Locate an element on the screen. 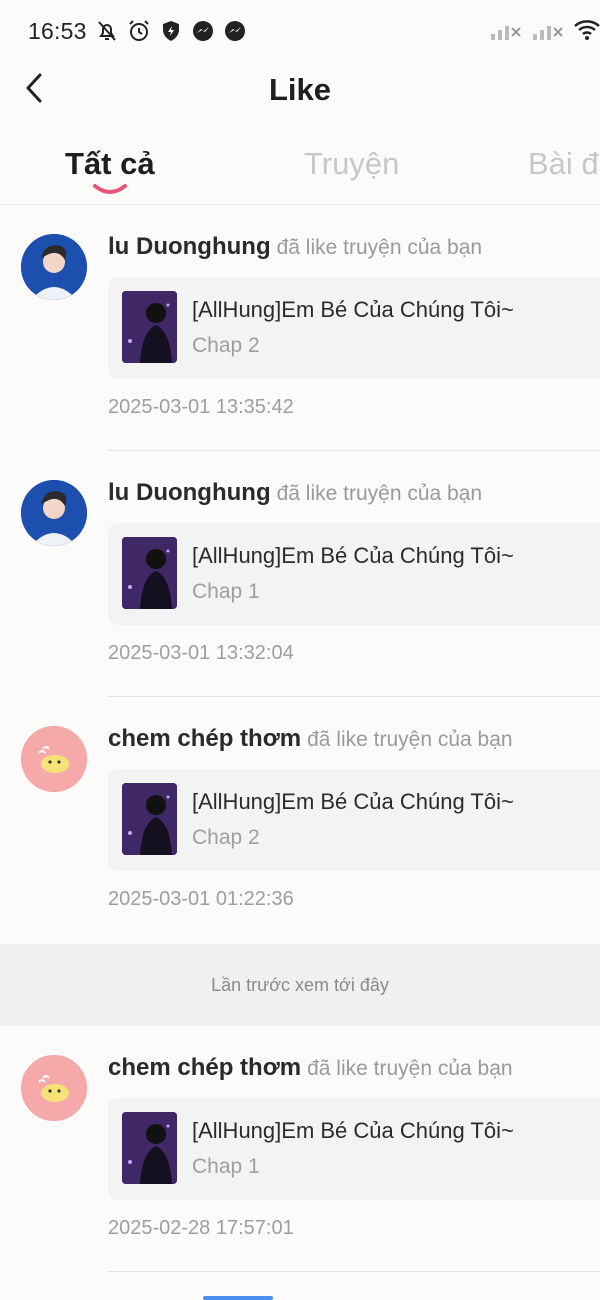  header: Like is located at coordinates (300, 93).